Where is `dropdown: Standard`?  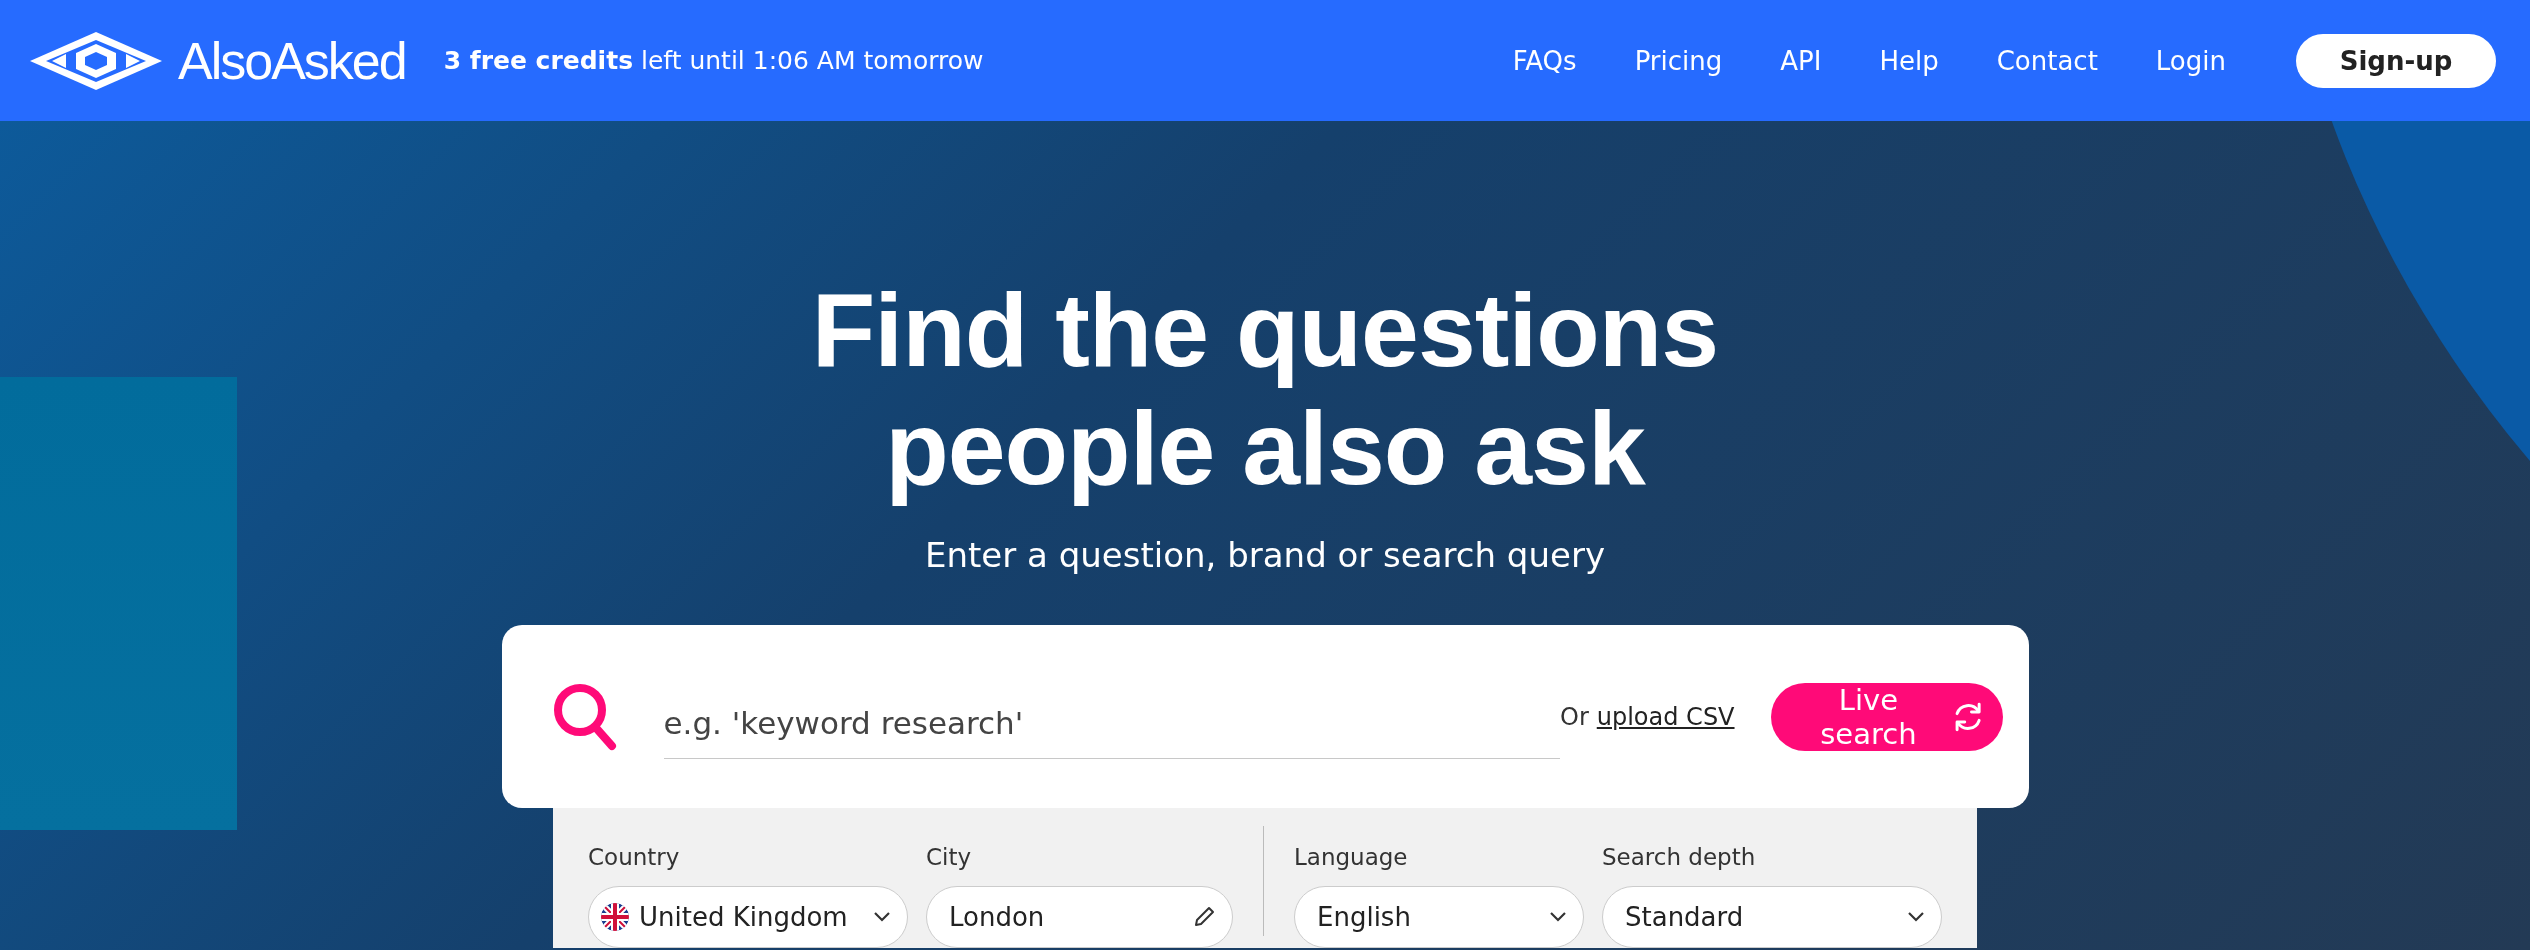
dropdown: Standard is located at coordinates (1772, 917).